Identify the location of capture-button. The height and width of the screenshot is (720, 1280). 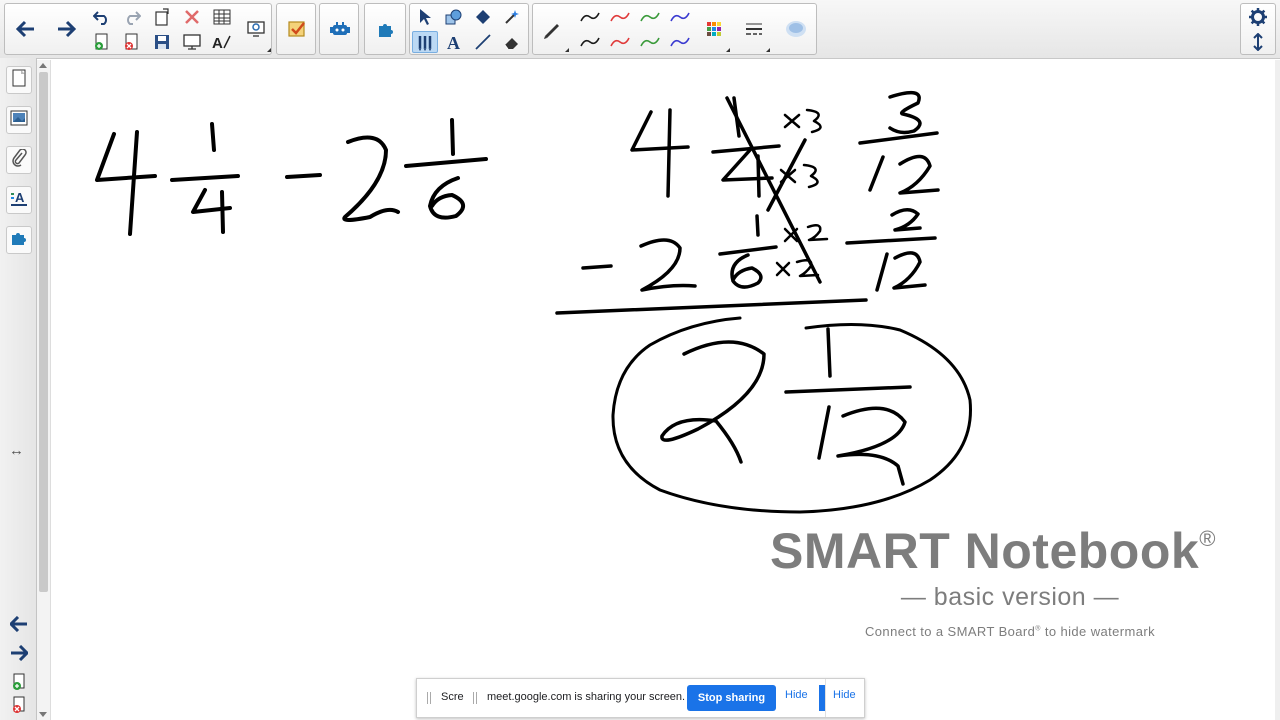
(256, 29).